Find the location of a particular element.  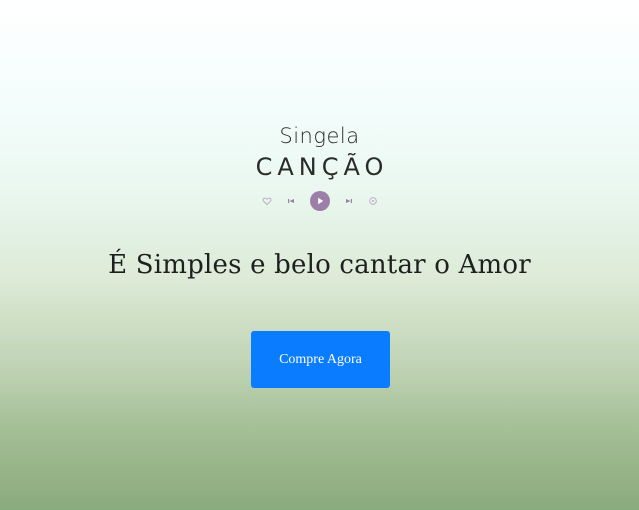

logo-player-controls is located at coordinates (319, 201).